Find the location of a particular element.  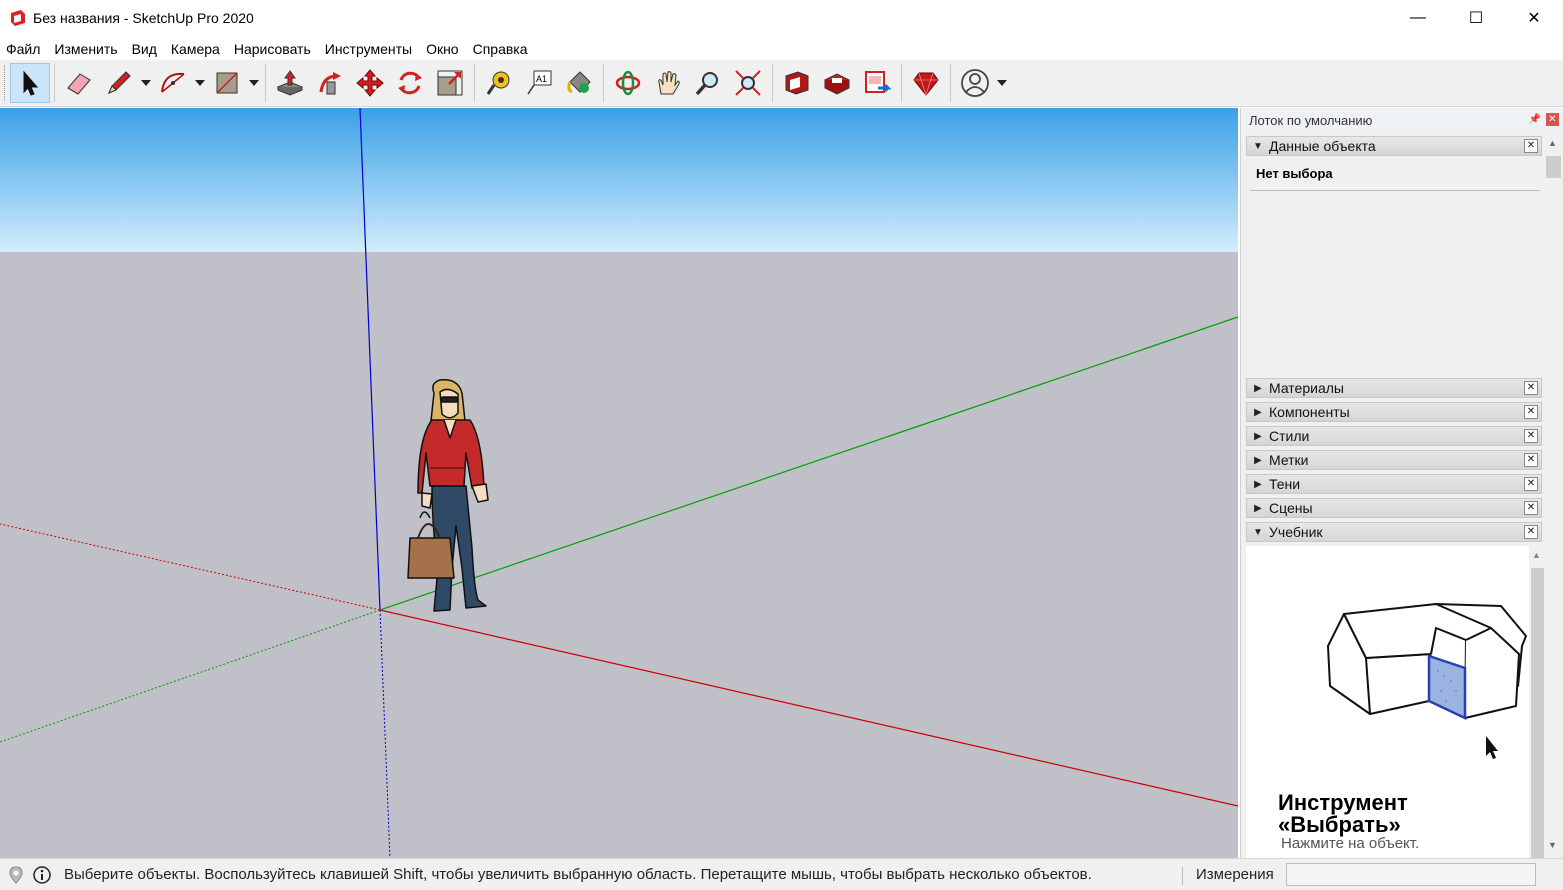

minimize-button: — is located at coordinates (1418, 18).